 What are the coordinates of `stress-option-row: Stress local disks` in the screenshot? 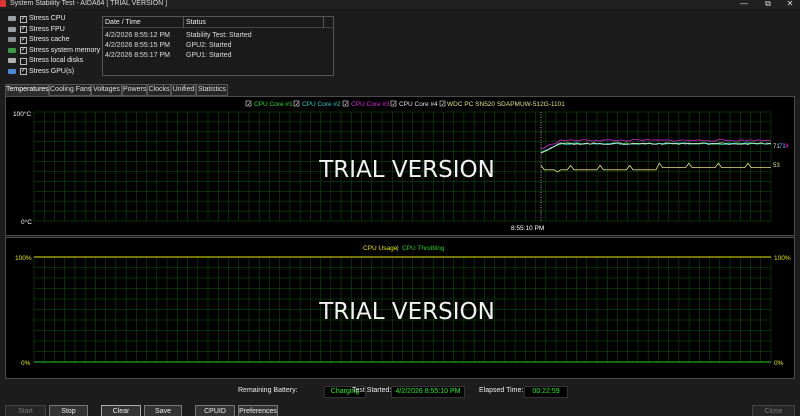 It's located at (51, 61).